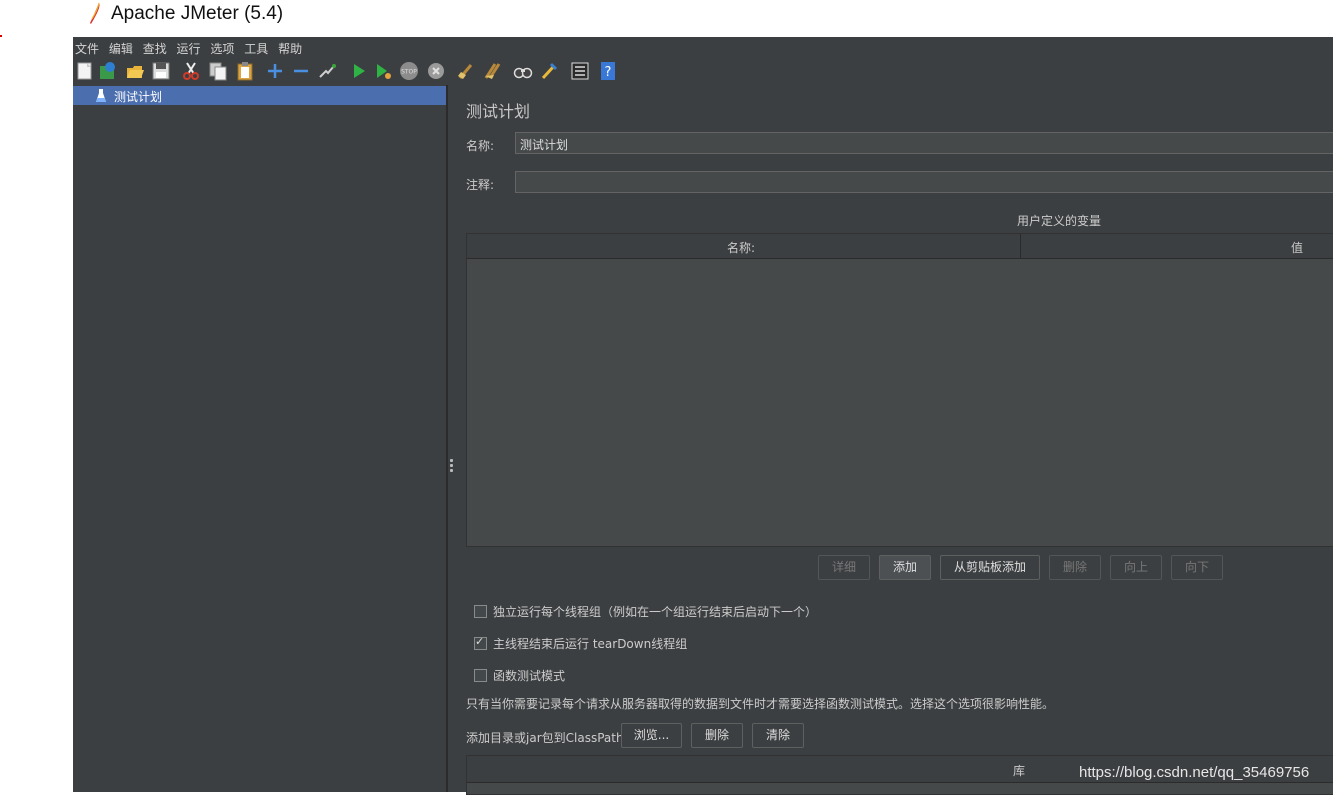 The width and height of the screenshot is (1333, 795). What do you see at coordinates (301, 71) in the screenshot?
I see `collapse-icon` at bounding box center [301, 71].